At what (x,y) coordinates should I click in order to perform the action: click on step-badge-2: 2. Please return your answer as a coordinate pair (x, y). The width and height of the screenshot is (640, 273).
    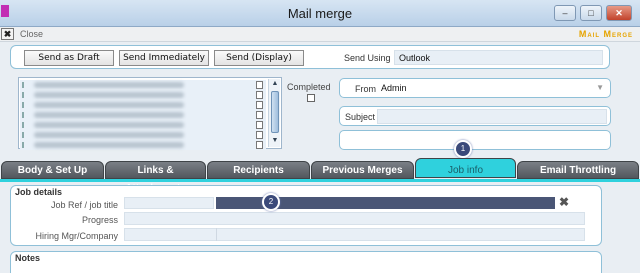
    Looking at the image, I should click on (271, 202).